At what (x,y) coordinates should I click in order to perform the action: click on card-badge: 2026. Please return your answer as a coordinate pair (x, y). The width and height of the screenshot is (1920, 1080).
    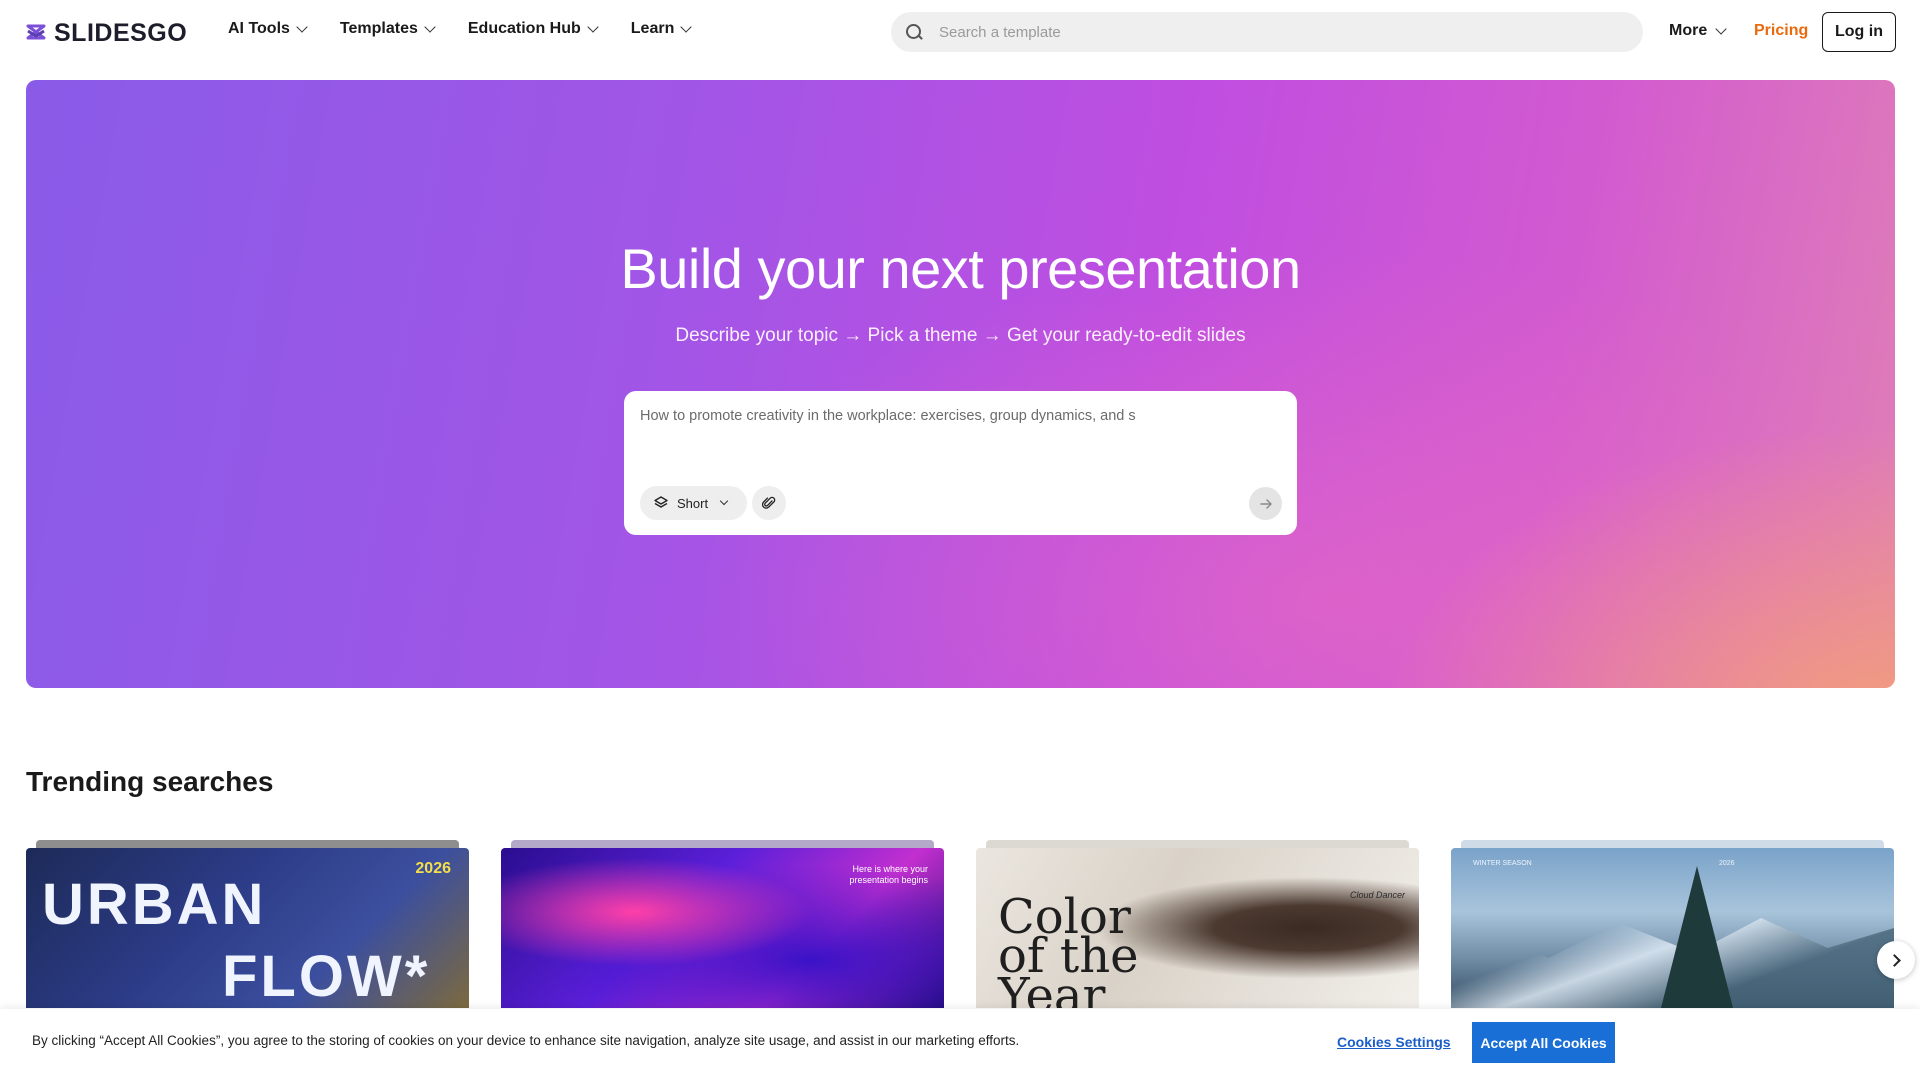
    Looking at the image, I should click on (433, 868).